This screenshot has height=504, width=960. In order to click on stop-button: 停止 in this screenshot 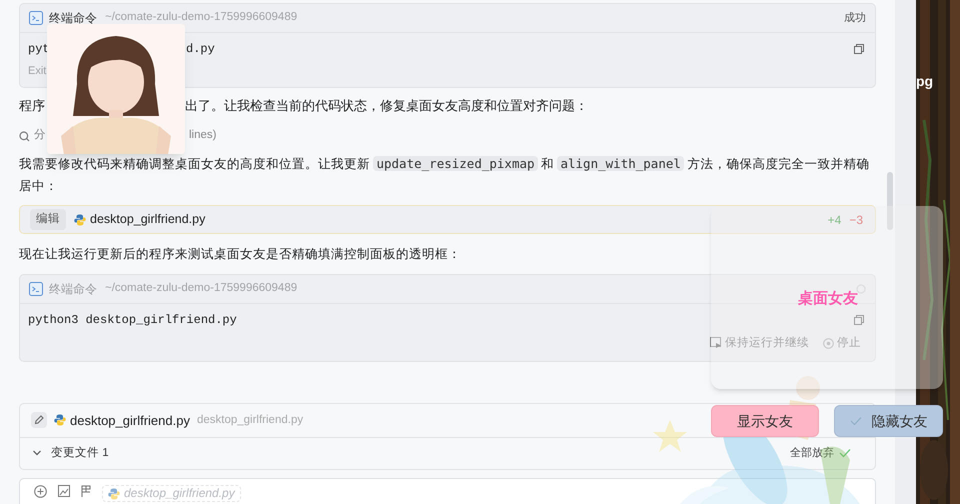, I will do `click(842, 343)`.